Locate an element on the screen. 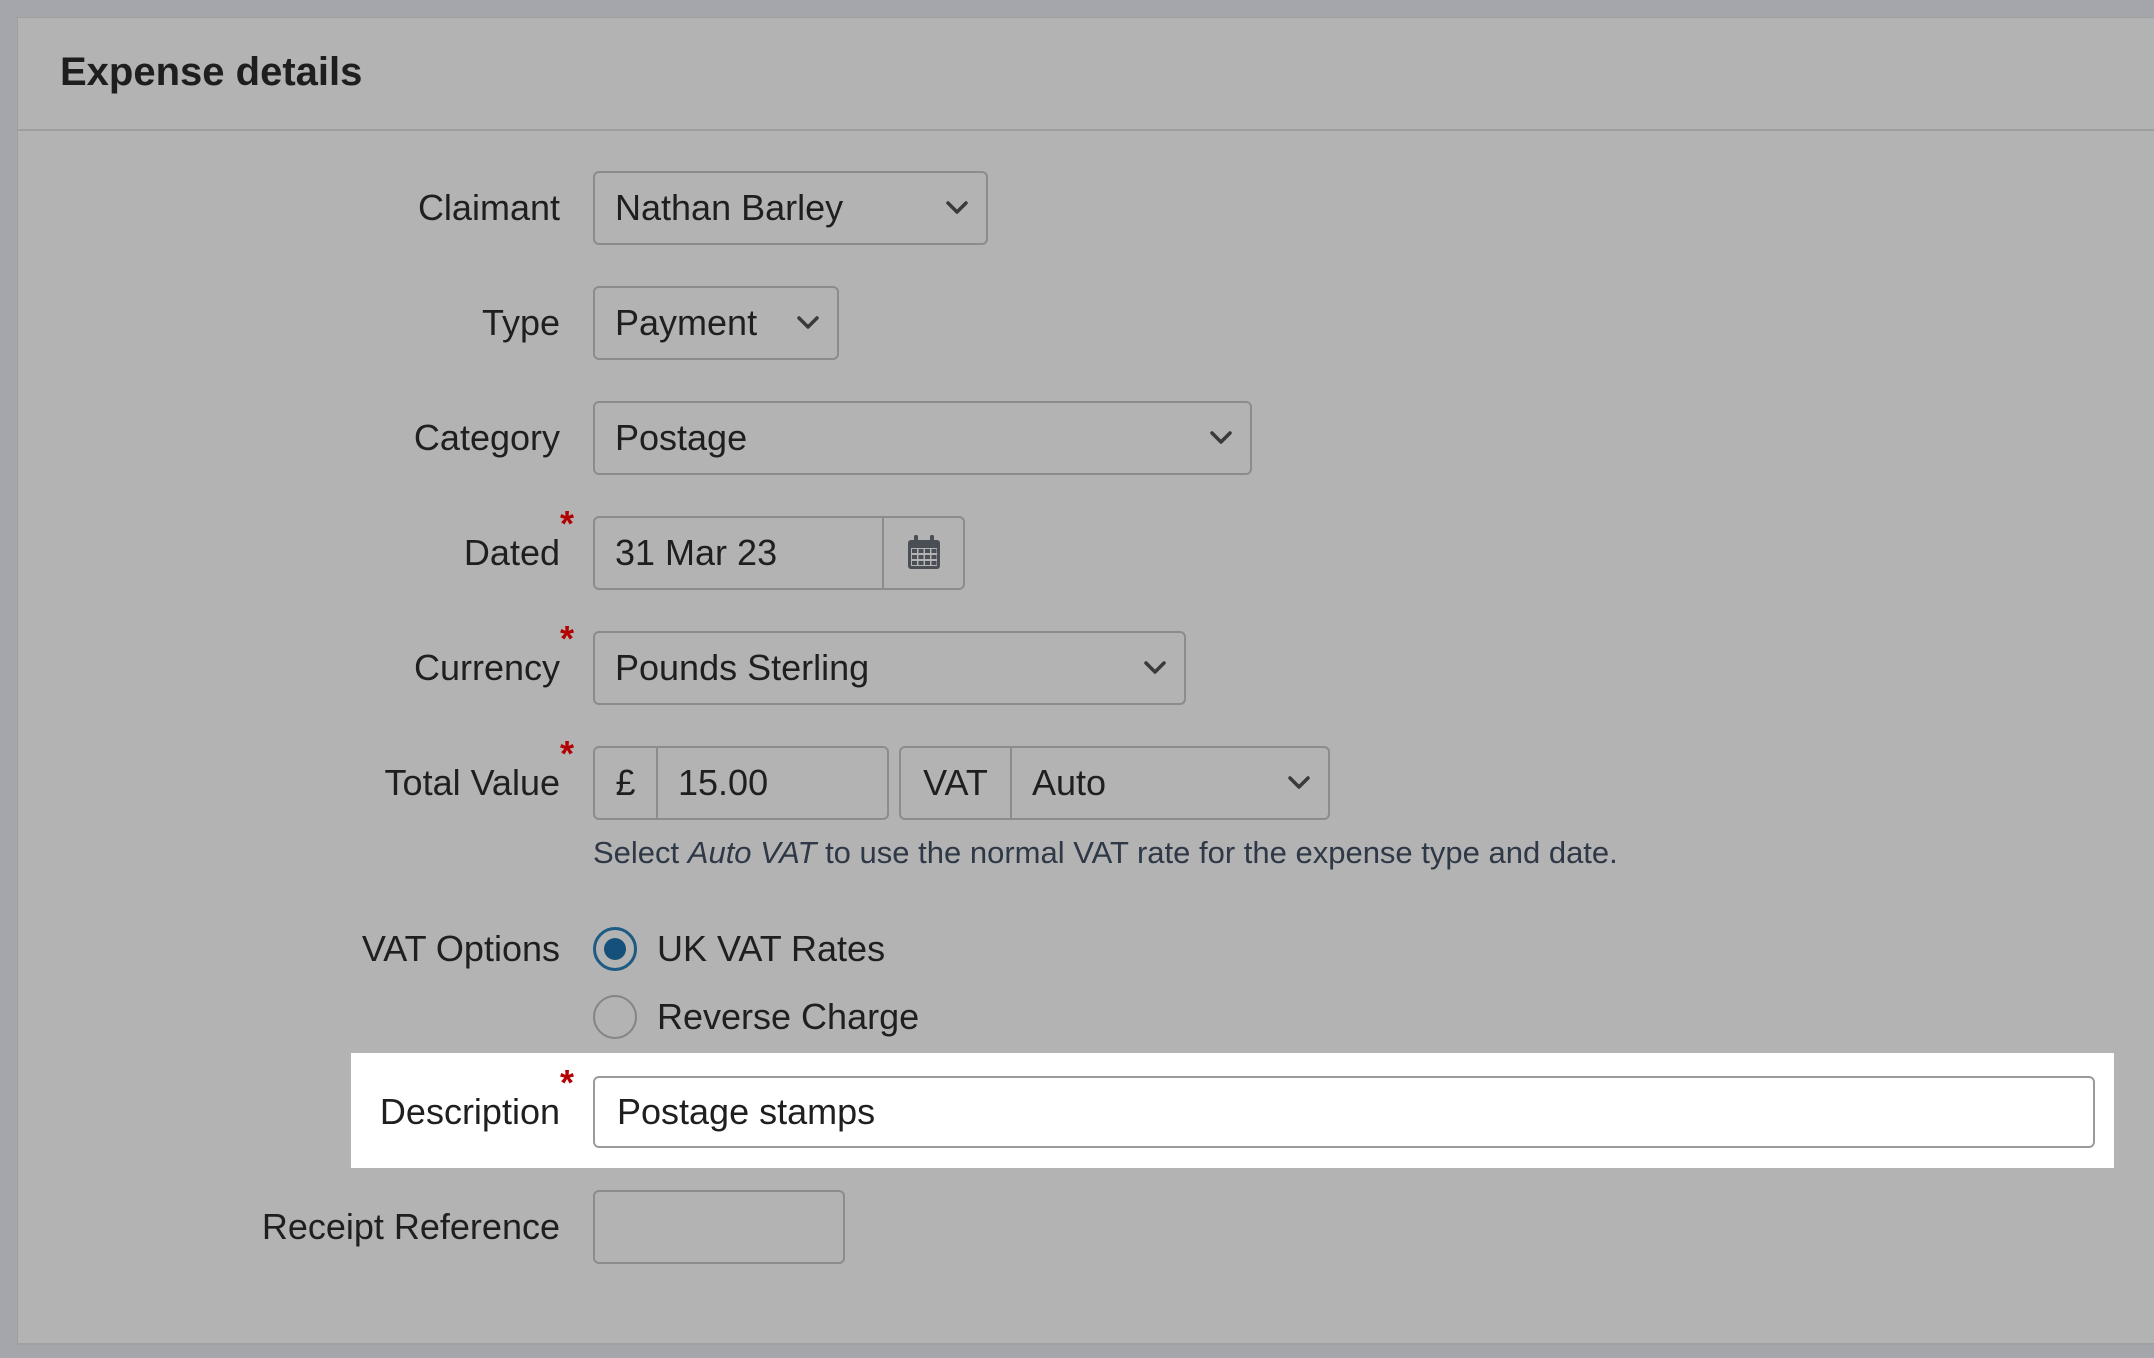  panel-header: Expense details is located at coordinates (1086, 74).